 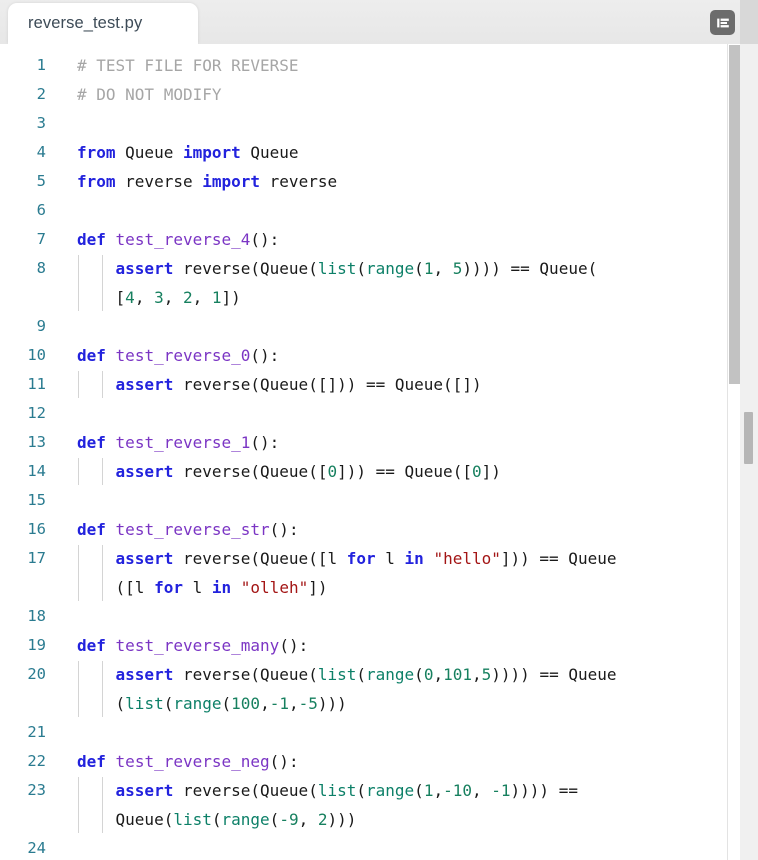 What do you see at coordinates (36, 529) in the screenshot?
I see `line-number: 16` at bounding box center [36, 529].